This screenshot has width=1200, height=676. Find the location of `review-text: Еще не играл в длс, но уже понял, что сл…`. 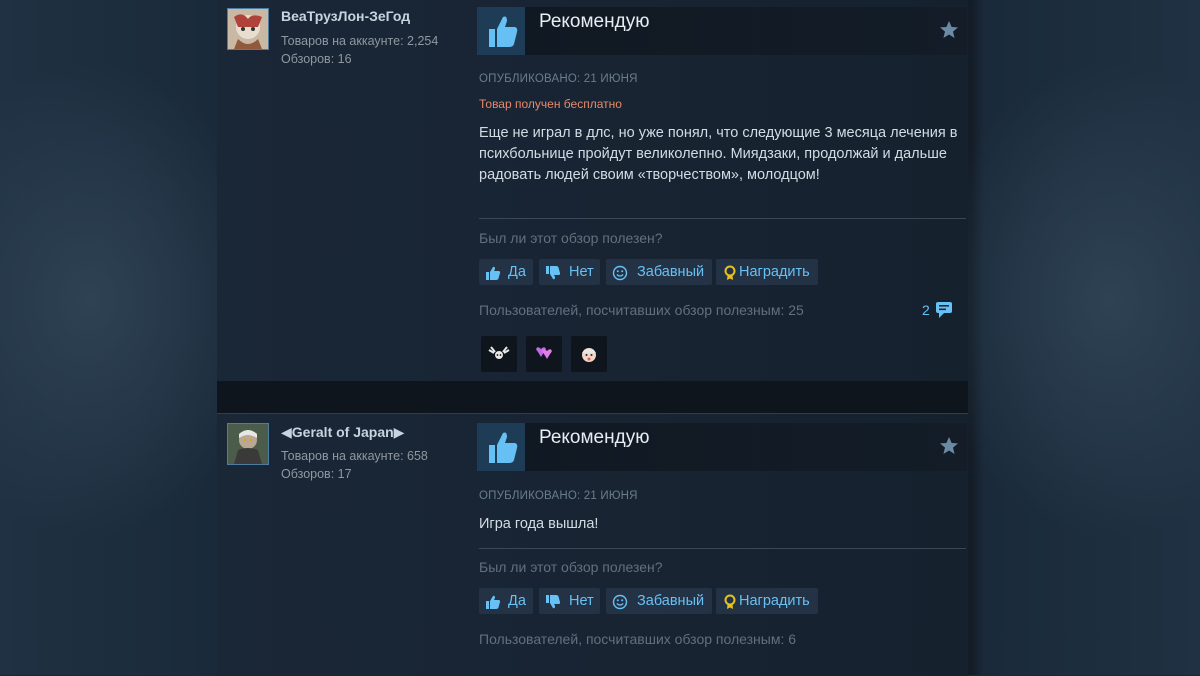

review-text: Еще не играл в длс, но уже понял, что сл… is located at coordinates (718, 154).